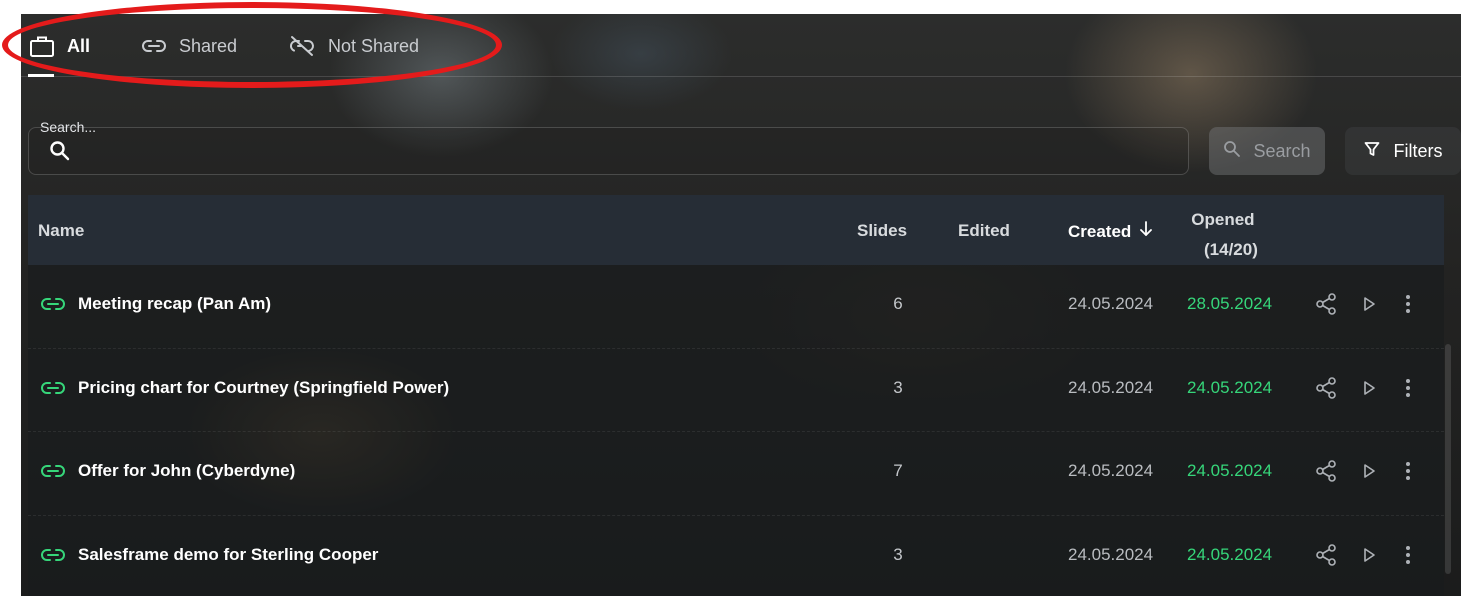  Describe the element at coordinates (208, 45) in the screenshot. I see `tab-label: Shared` at that location.